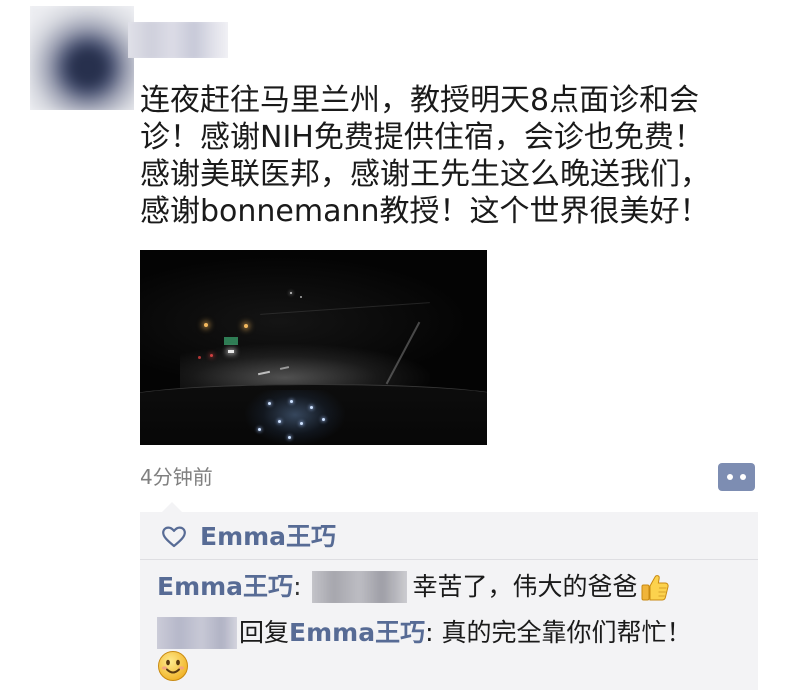 This screenshot has width=795, height=699. I want to click on post-time: 4分钟前, so click(176, 477).